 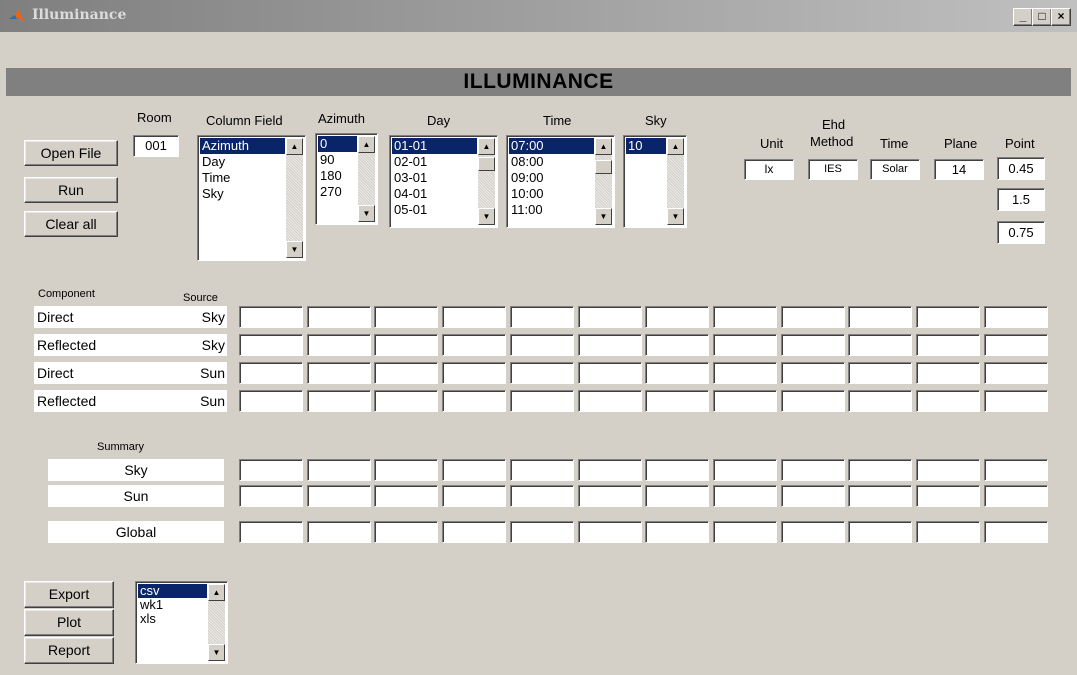 What do you see at coordinates (172, 605) in the screenshot?
I see `list-item: wk1` at bounding box center [172, 605].